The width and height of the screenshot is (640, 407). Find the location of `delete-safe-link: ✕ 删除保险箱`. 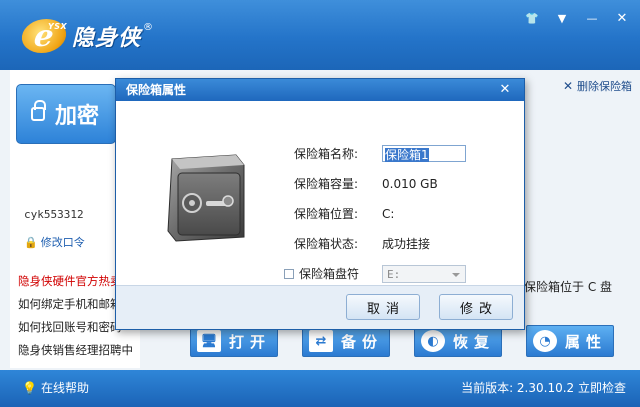

delete-safe-link: ✕ 删除保险箱 is located at coordinates (597, 86).